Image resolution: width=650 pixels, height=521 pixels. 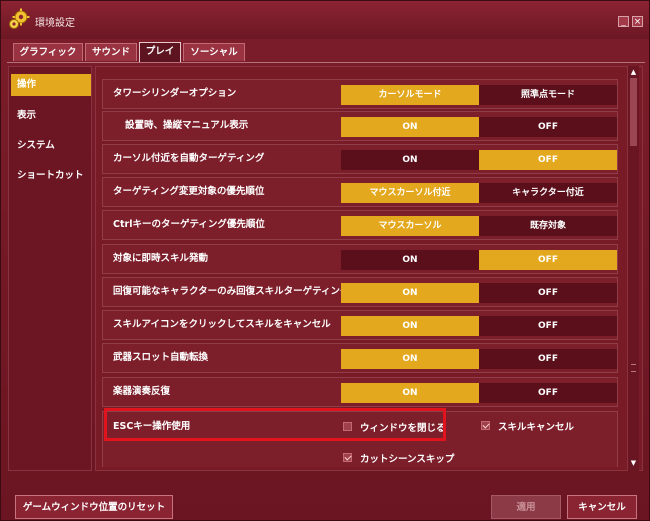 I want to click on close-window-label: ウィンドウを閉じる, so click(x=403, y=428).